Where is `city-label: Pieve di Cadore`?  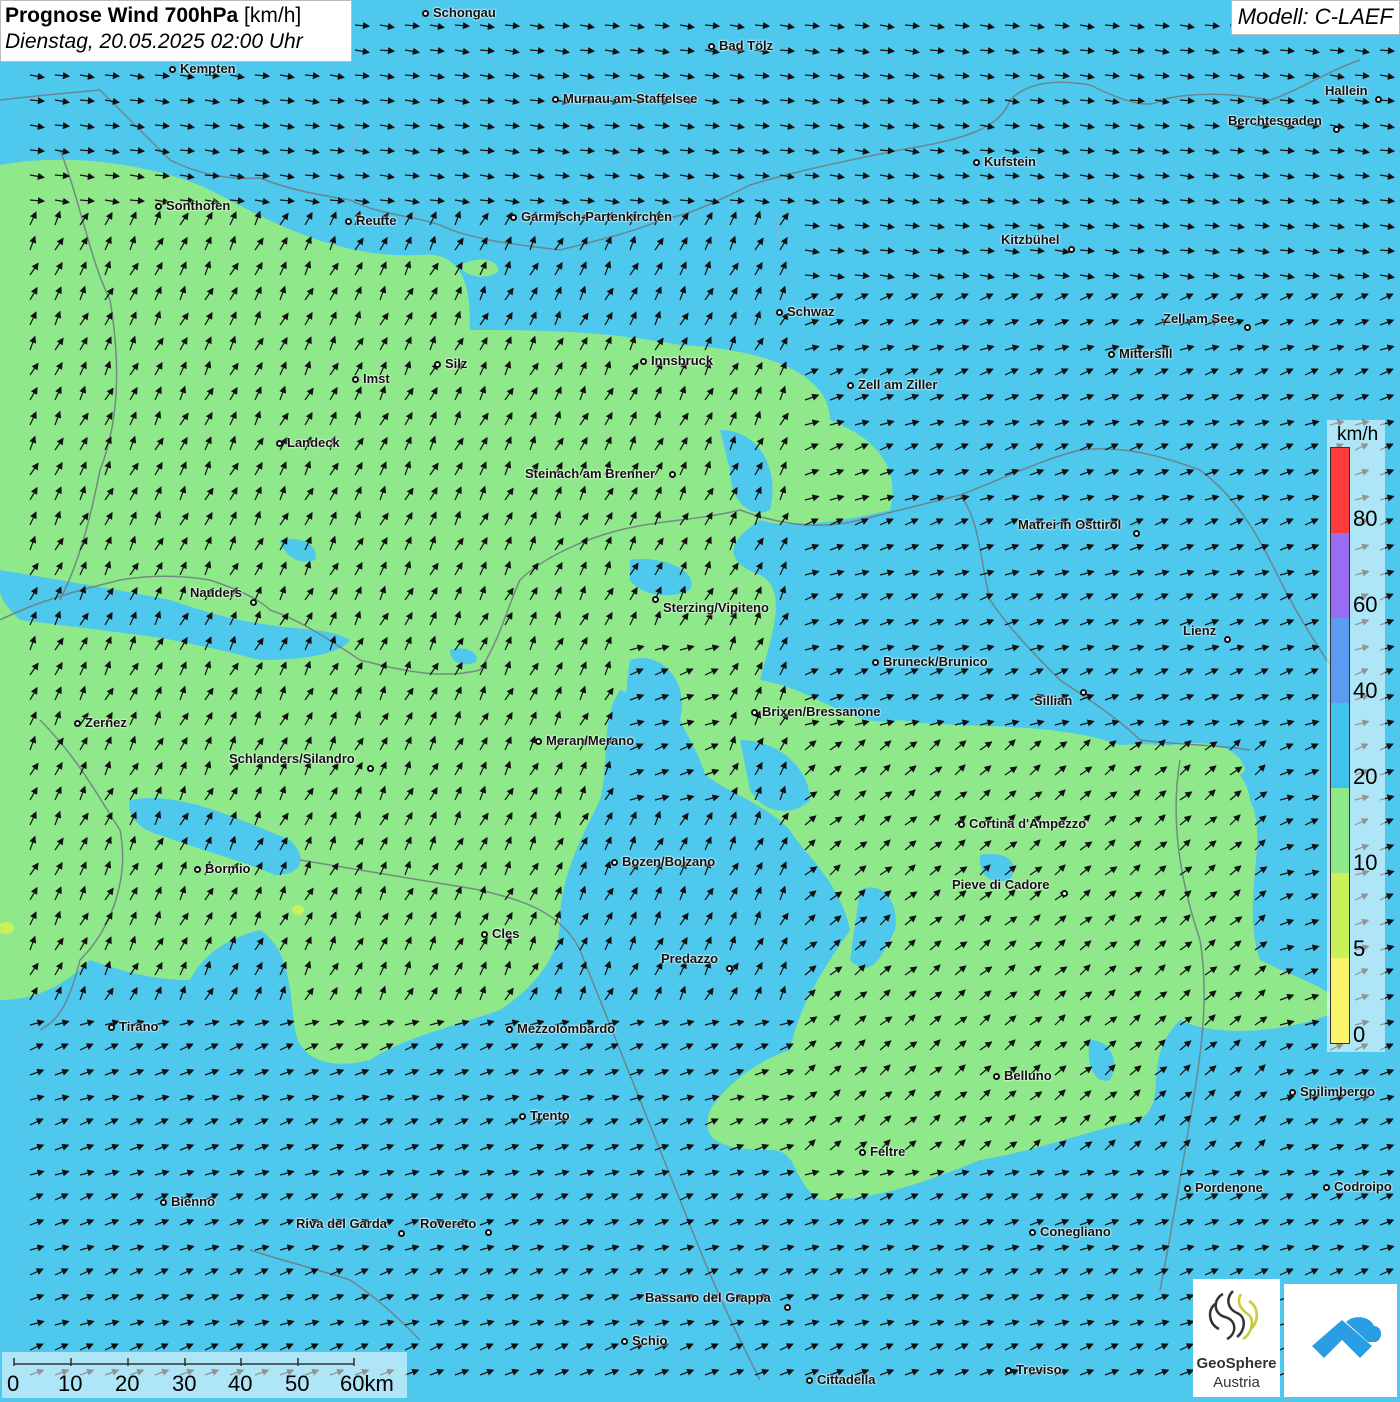
city-label: Pieve di Cadore is located at coordinates (1001, 884).